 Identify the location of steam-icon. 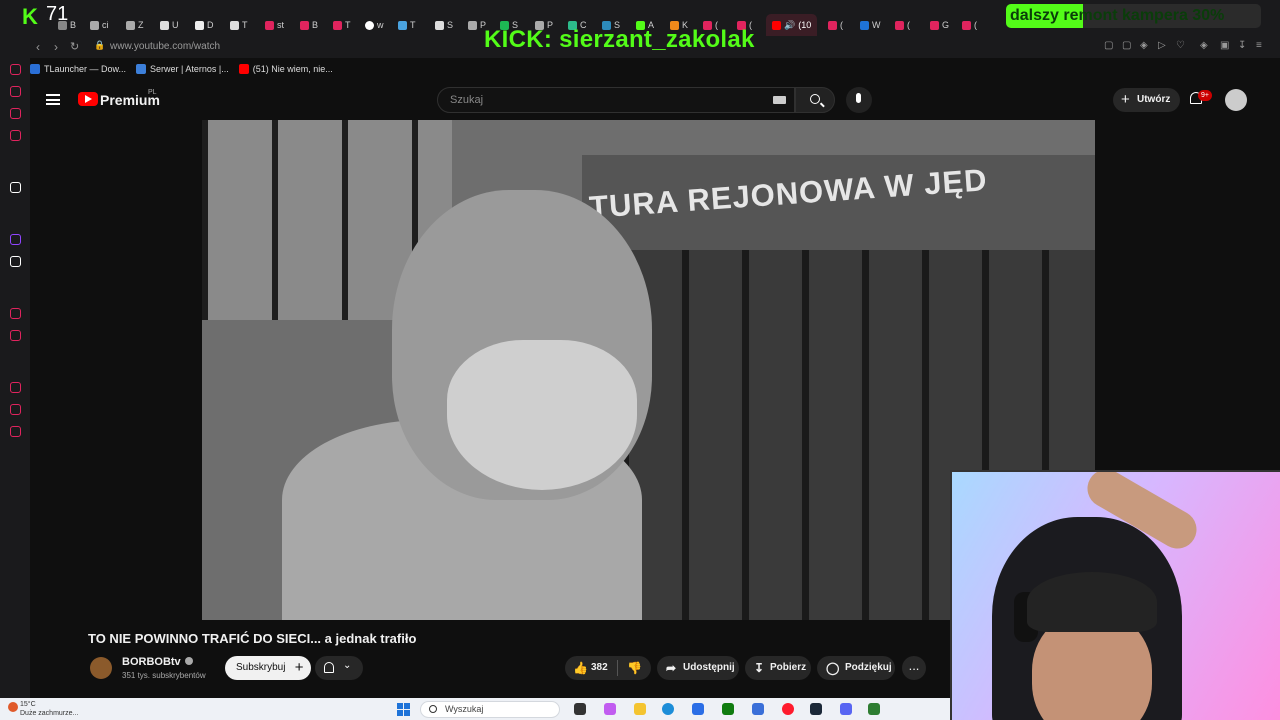
(816, 709).